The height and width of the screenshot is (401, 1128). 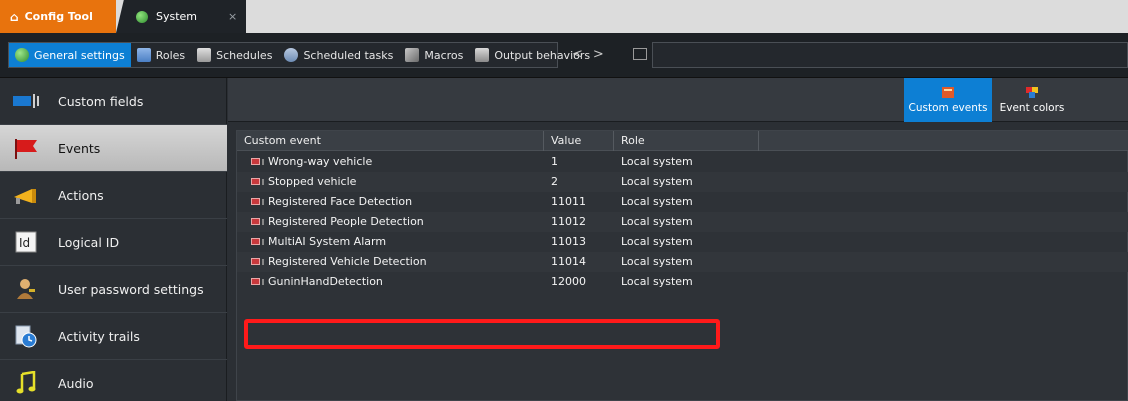 What do you see at coordinates (26, 148) in the screenshot?
I see `flag-icon` at bounding box center [26, 148].